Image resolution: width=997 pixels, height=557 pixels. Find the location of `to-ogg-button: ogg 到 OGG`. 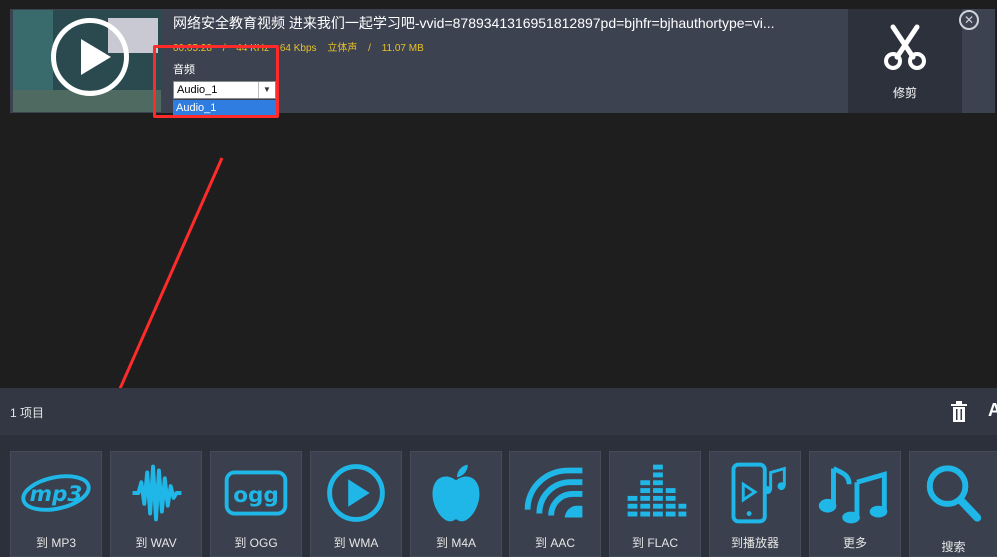

to-ogg-button: ogg 到 OGG is located at coordinates (256, 504).